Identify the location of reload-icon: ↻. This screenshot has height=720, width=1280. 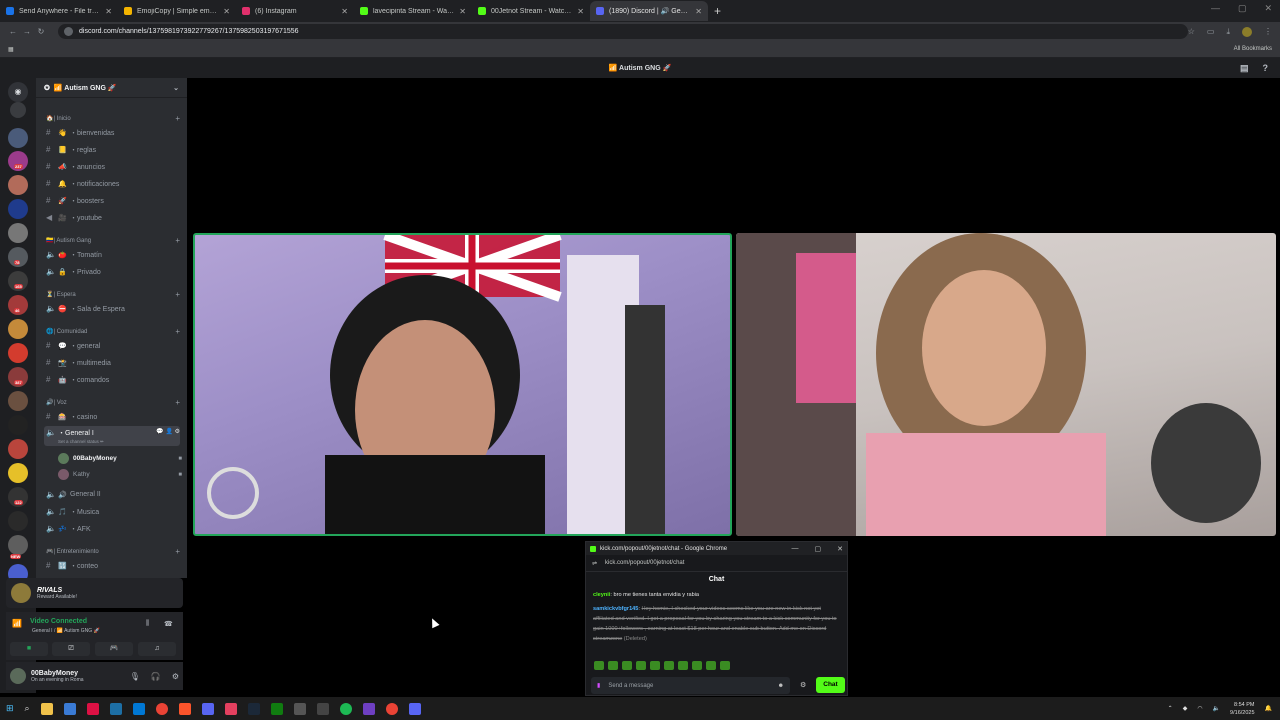
(41, 31).